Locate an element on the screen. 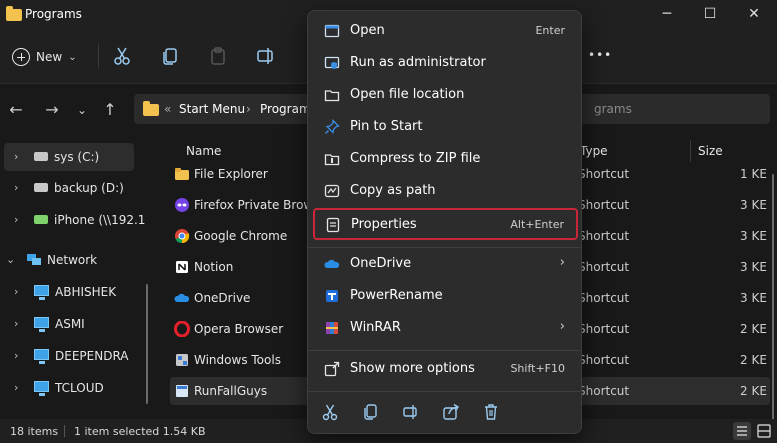 The height and width of the screenshot is (443, 777). menu-item-pin-to-start: Pin to Start is located at coordinates (445, 127).